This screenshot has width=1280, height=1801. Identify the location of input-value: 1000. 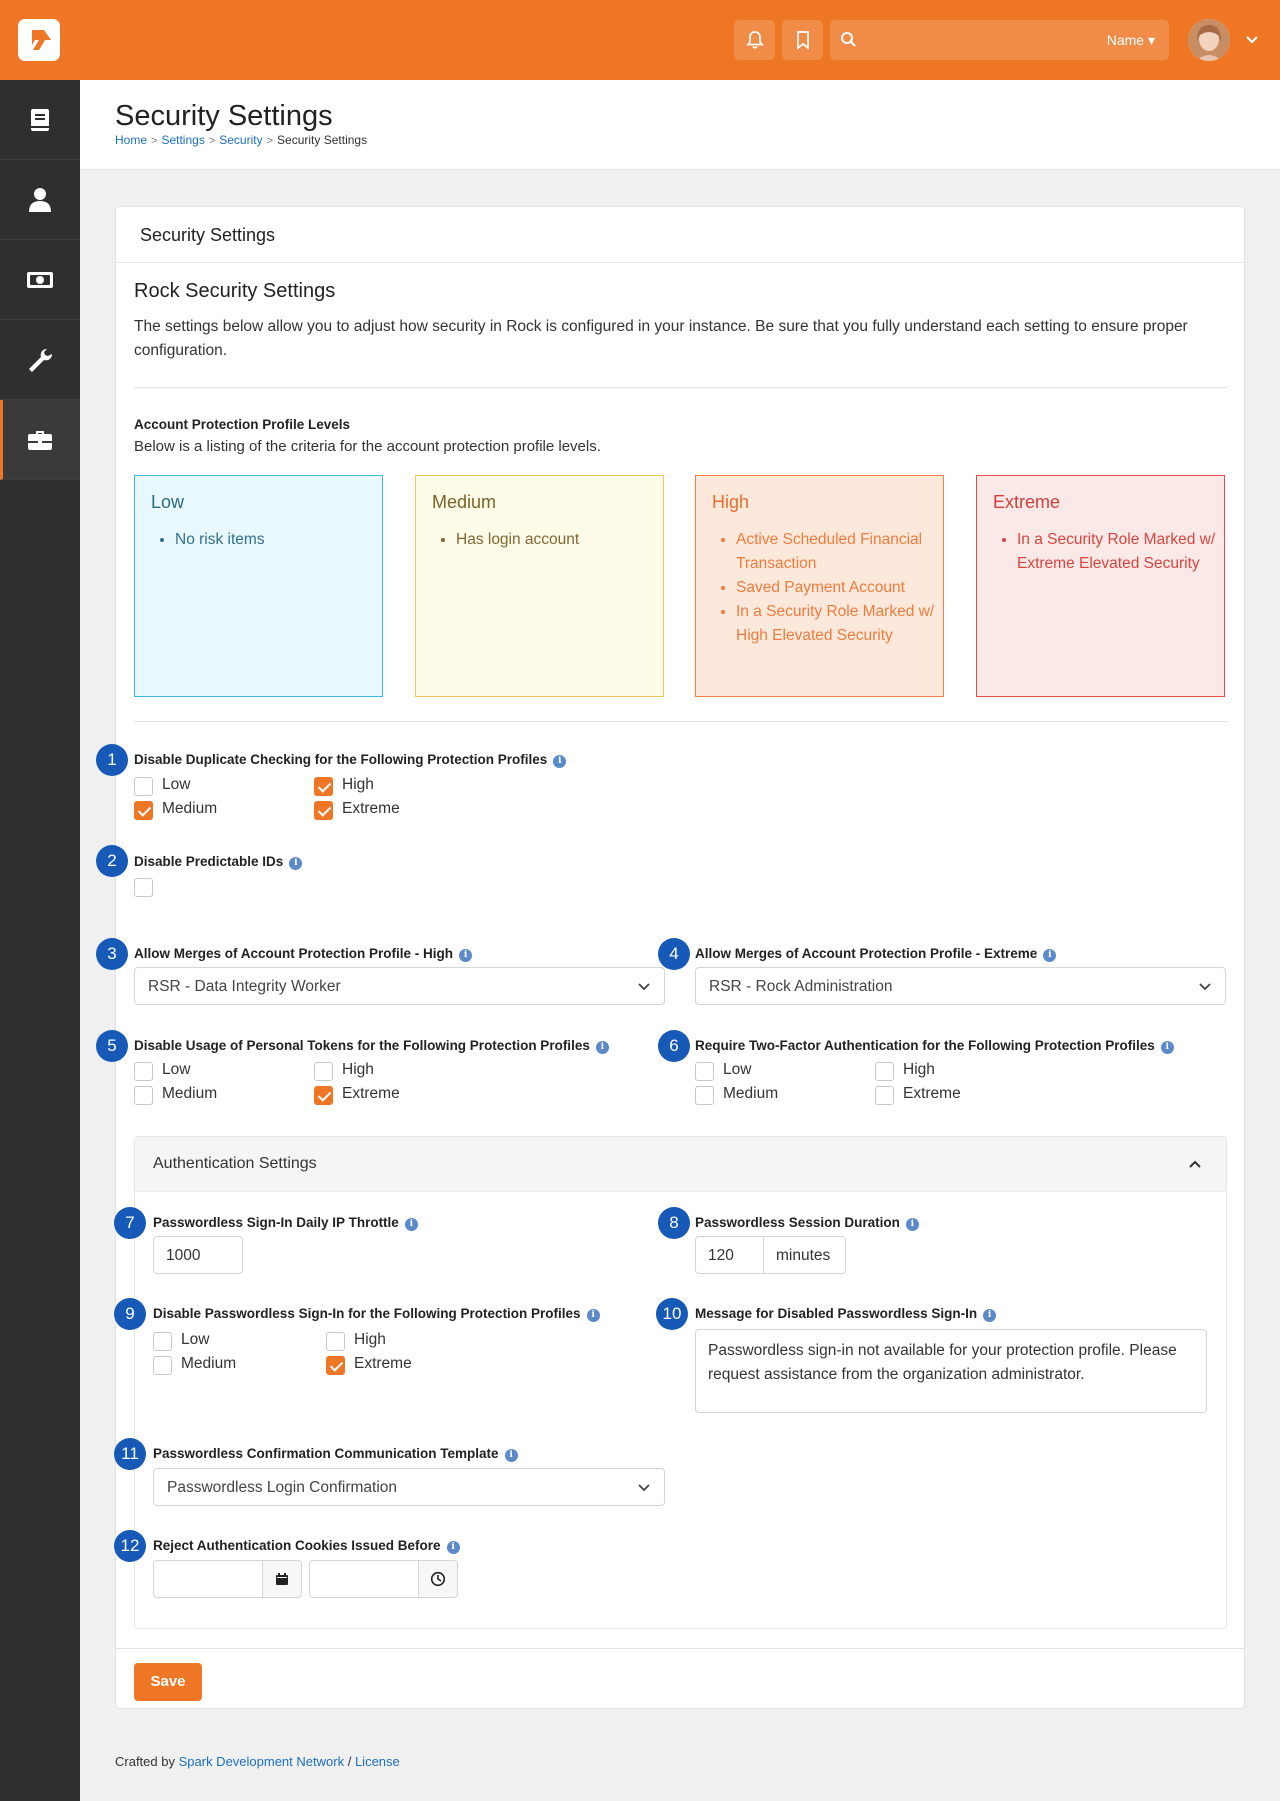
(183, 1255).